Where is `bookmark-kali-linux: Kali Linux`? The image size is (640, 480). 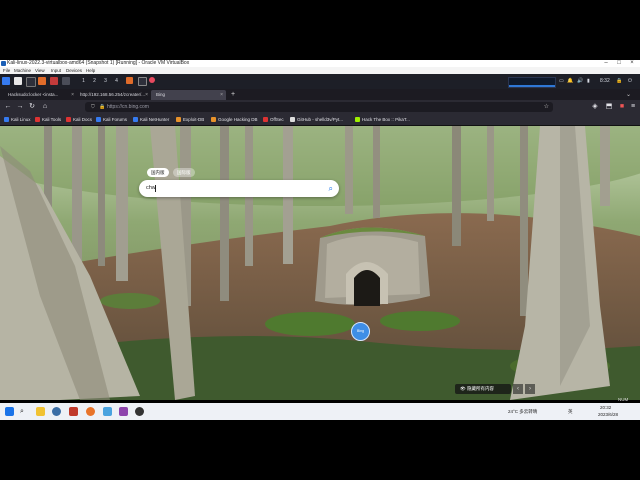 bookmark-kali-linux: Kali Linux is located at coordinates (17, 120).